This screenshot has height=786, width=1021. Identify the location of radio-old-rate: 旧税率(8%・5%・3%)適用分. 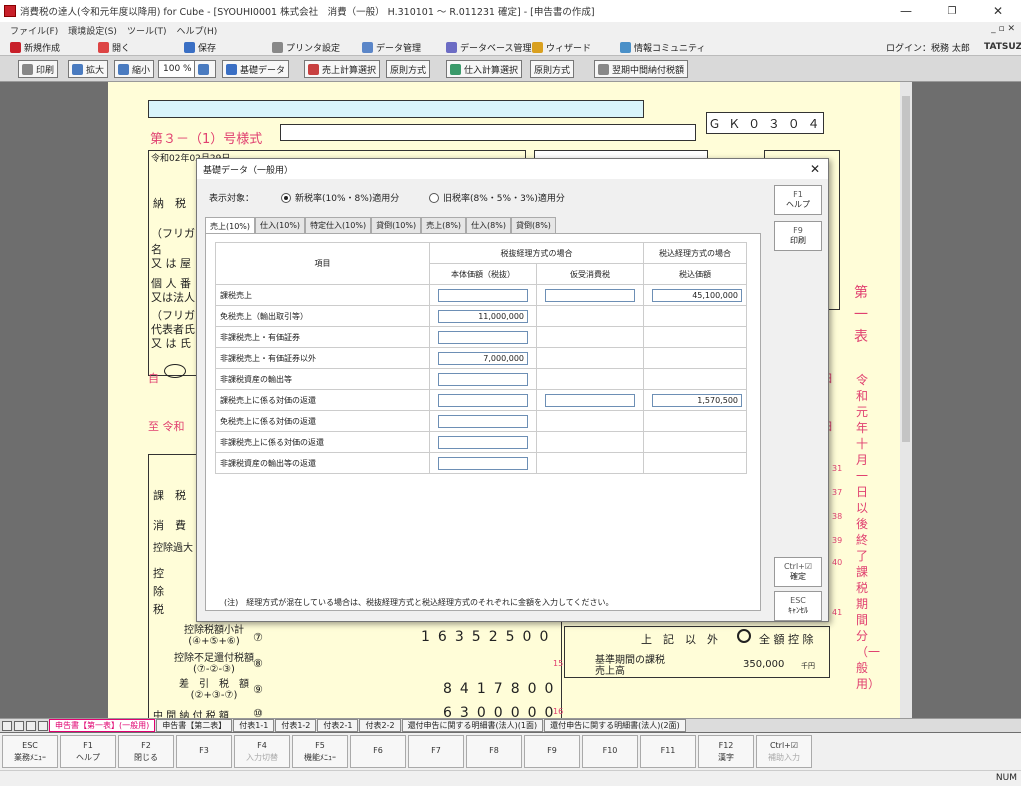
(497, 197).